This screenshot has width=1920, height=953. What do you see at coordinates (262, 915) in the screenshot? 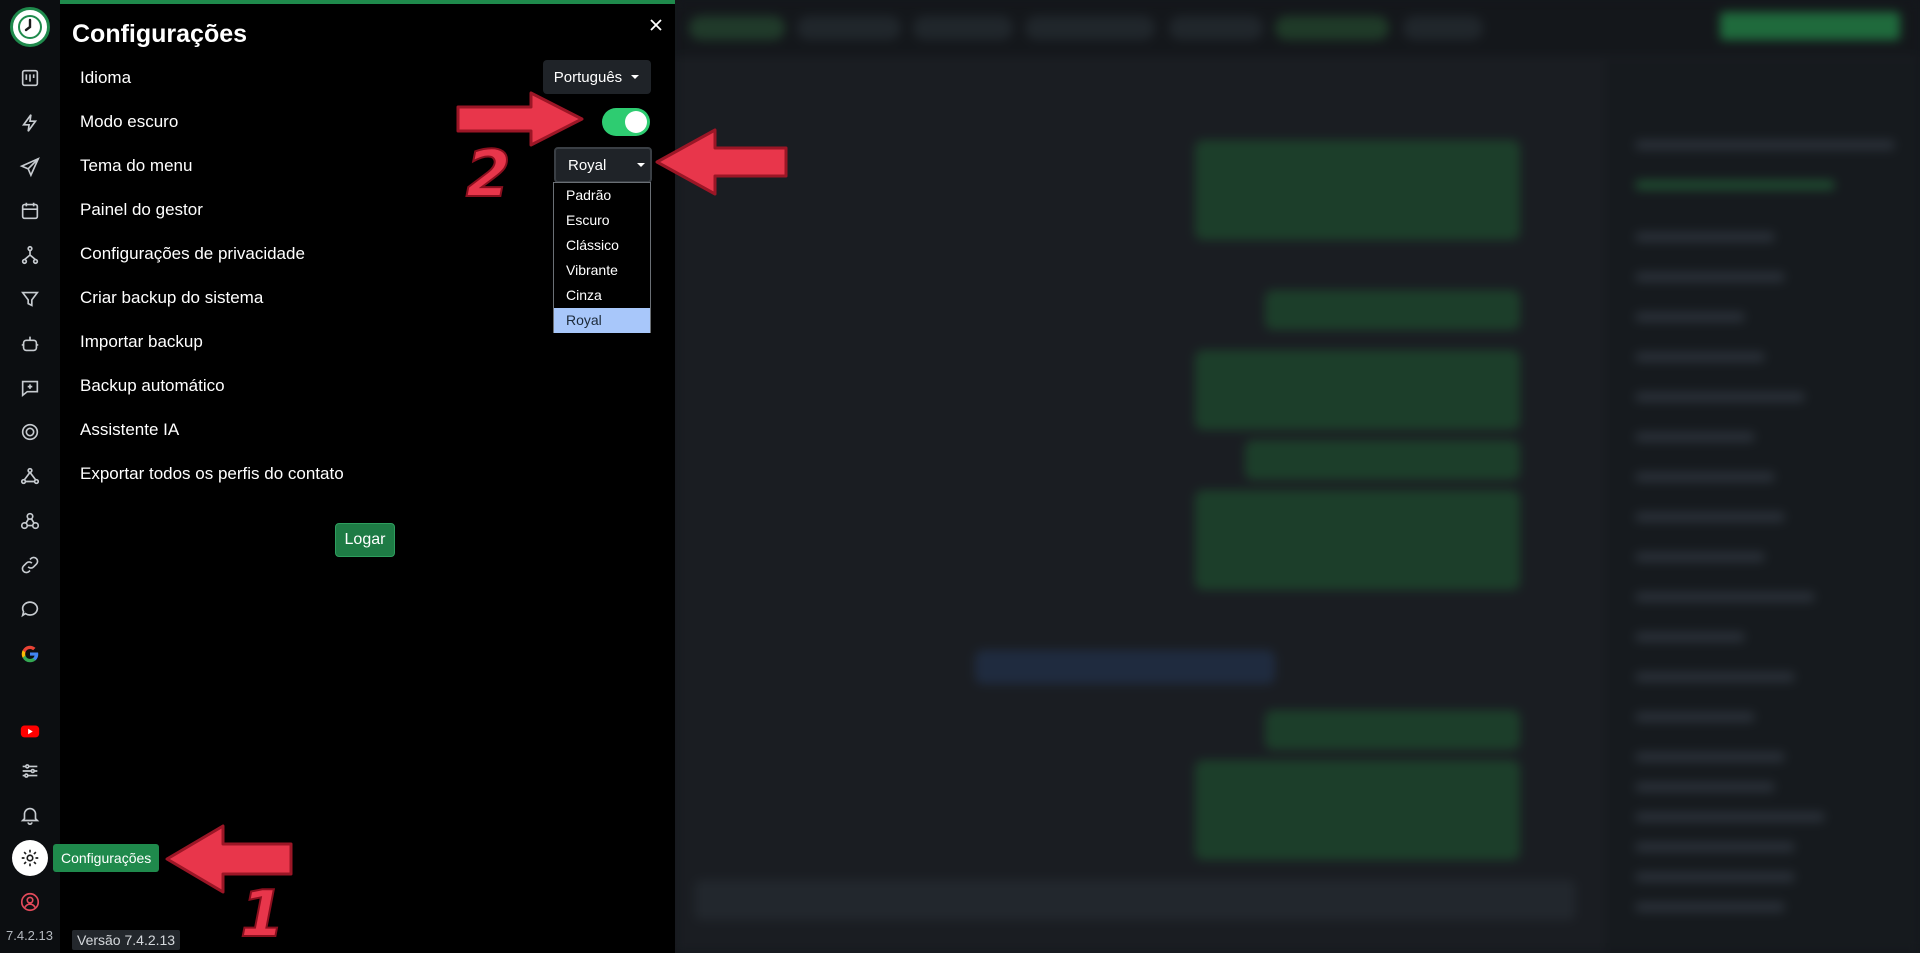
I see `annotation-number-1: 1` at bounding box center [262, 915].